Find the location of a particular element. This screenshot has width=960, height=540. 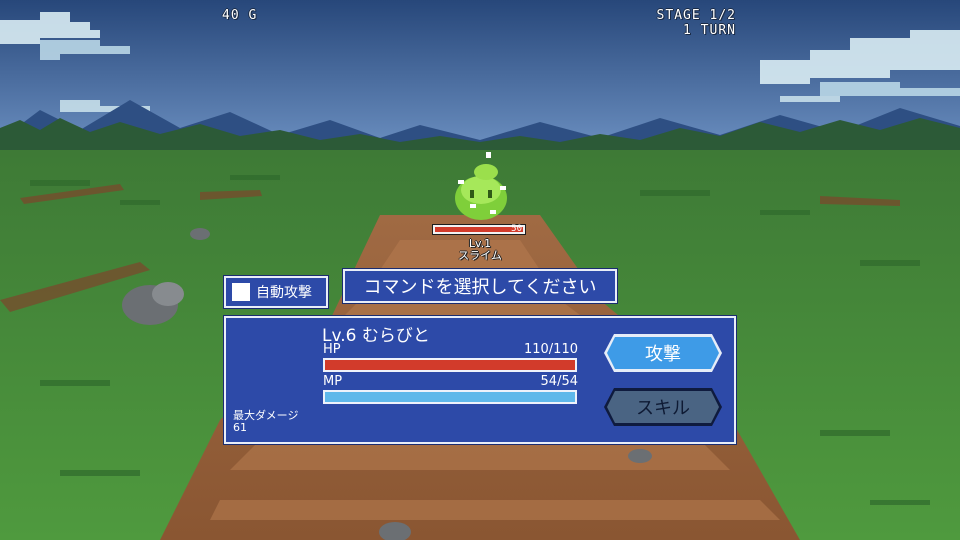

gold-counter: 40 G is located at coordinates (240, 15).